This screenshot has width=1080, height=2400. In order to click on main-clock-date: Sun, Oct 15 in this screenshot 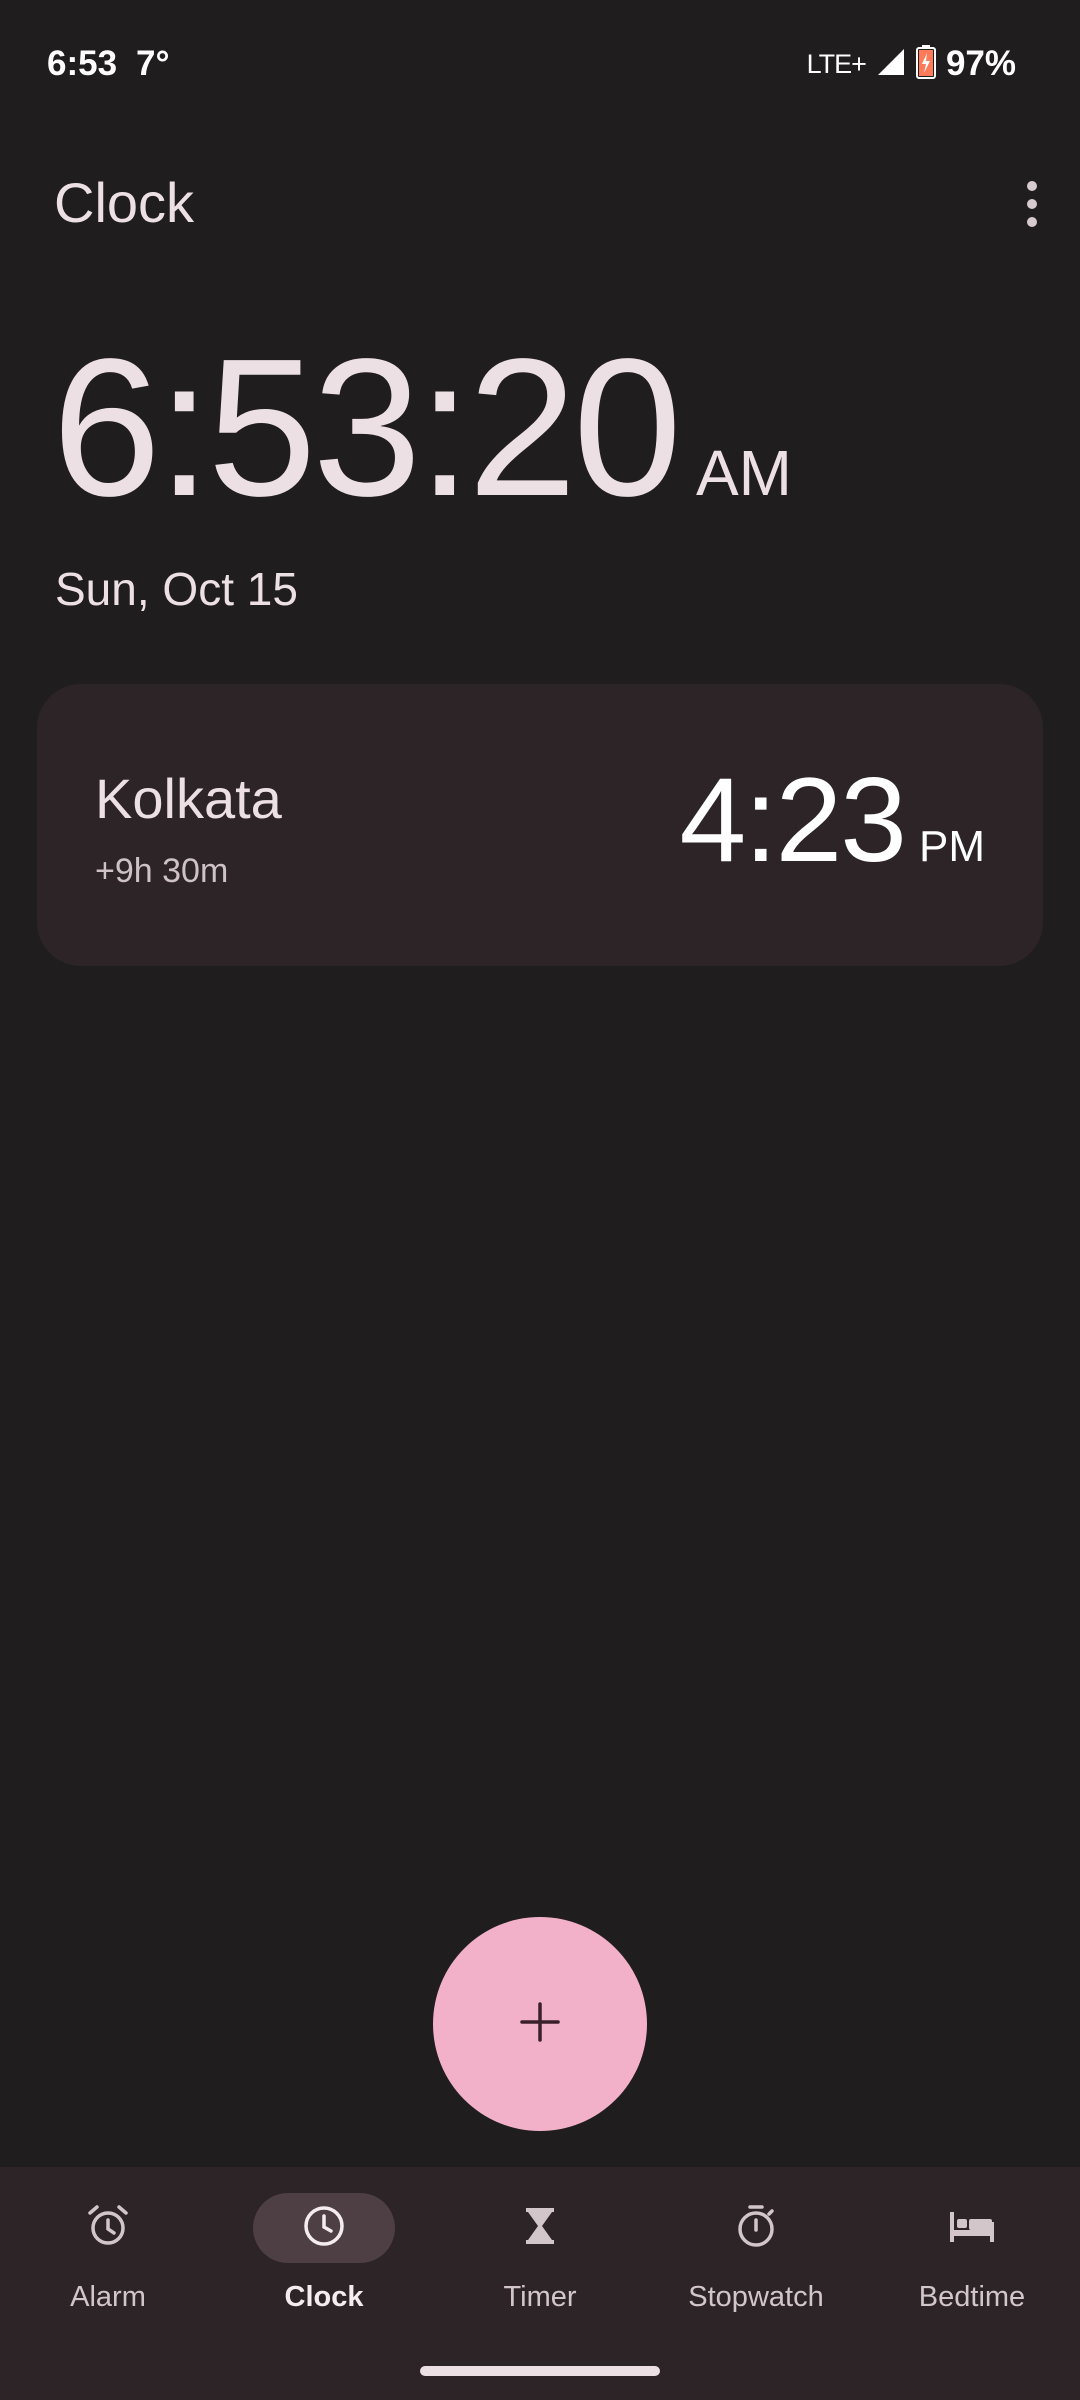, I will do `click(176, 589)`.